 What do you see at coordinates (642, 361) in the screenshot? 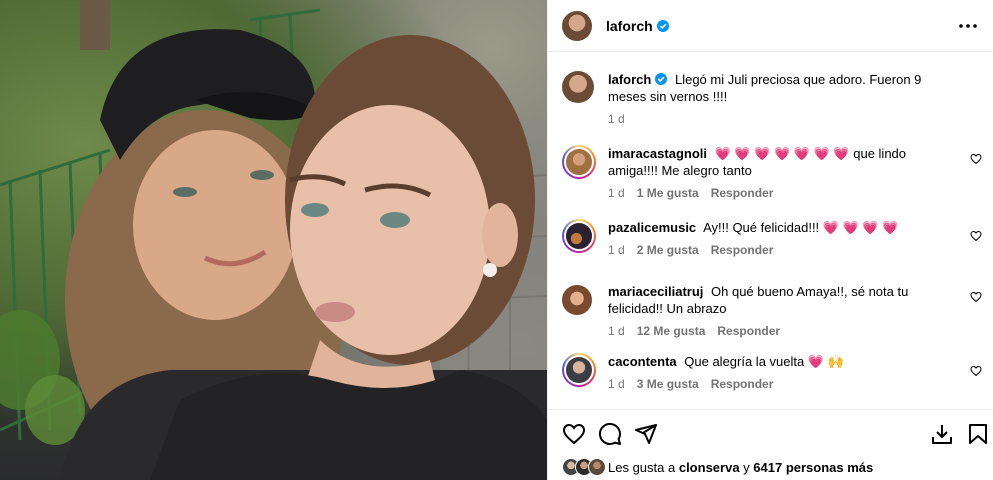
I see `comment-username: cacontenta` at bounding box center [642, 361].